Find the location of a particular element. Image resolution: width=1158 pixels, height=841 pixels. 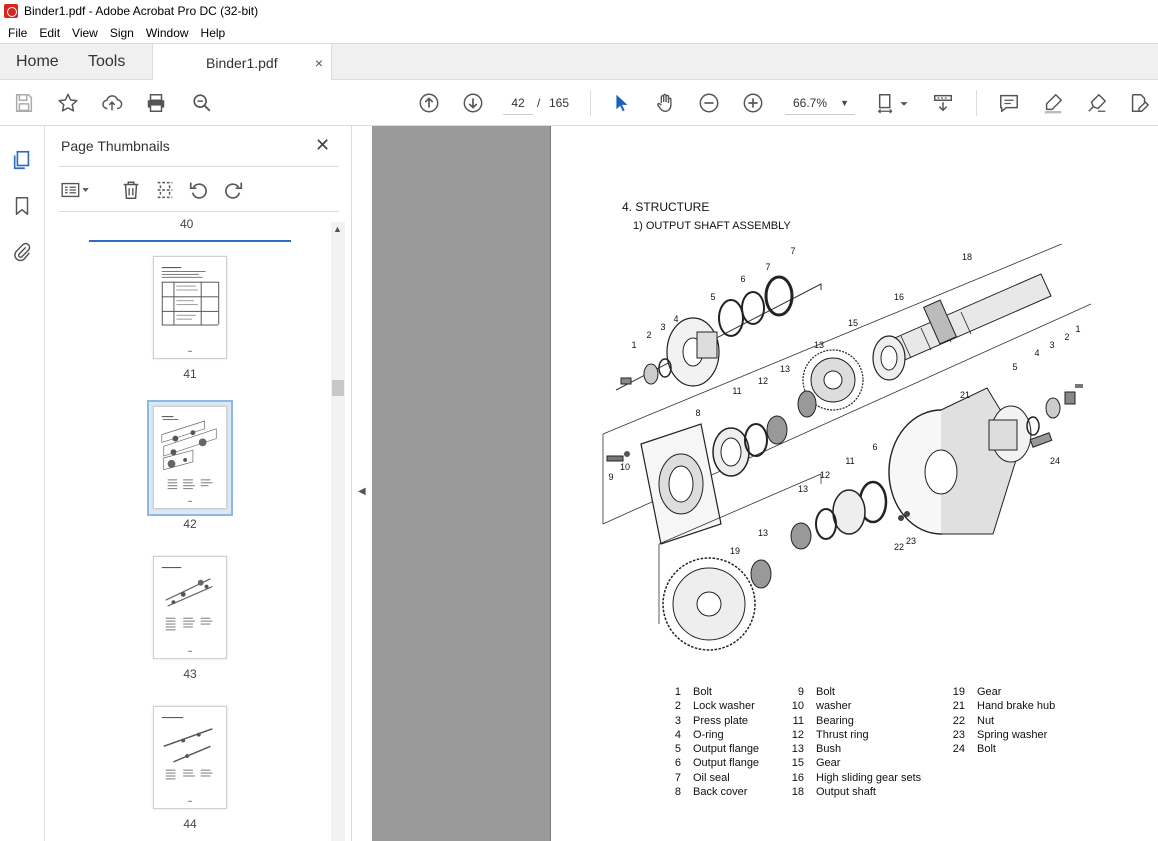

diagram-callout-22: 22 is located at coordinates (899, 547).